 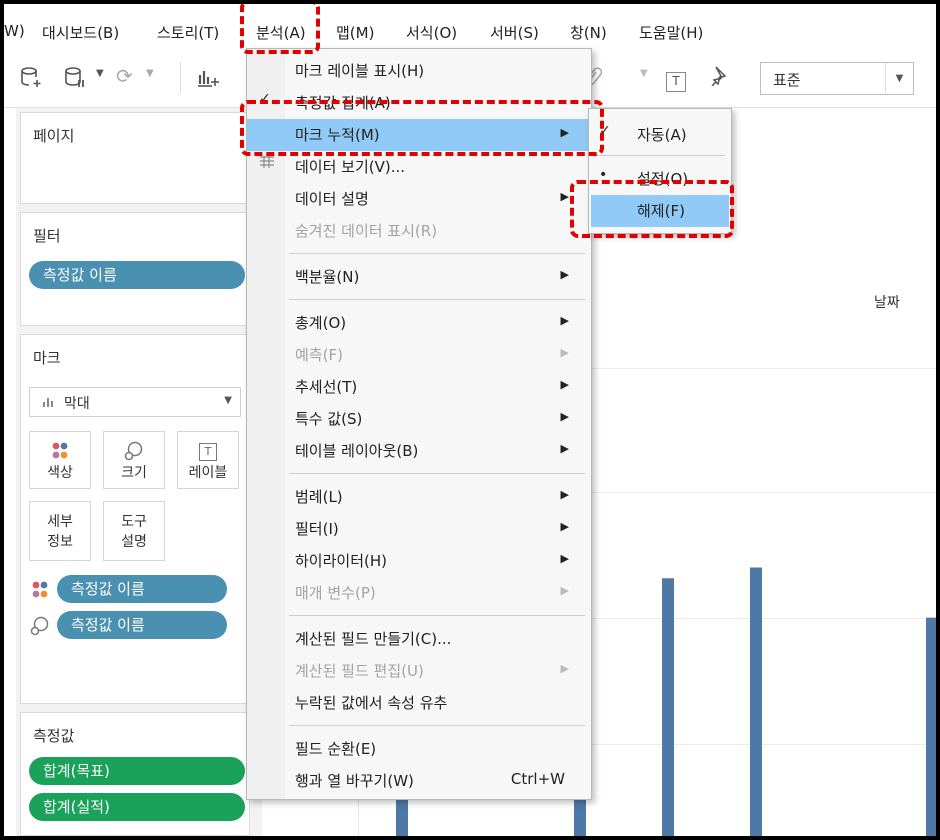 What do you see at coordinates (267, 164) in the screenshot?
I see `view-data-icon` at bounding box center [267, 164].